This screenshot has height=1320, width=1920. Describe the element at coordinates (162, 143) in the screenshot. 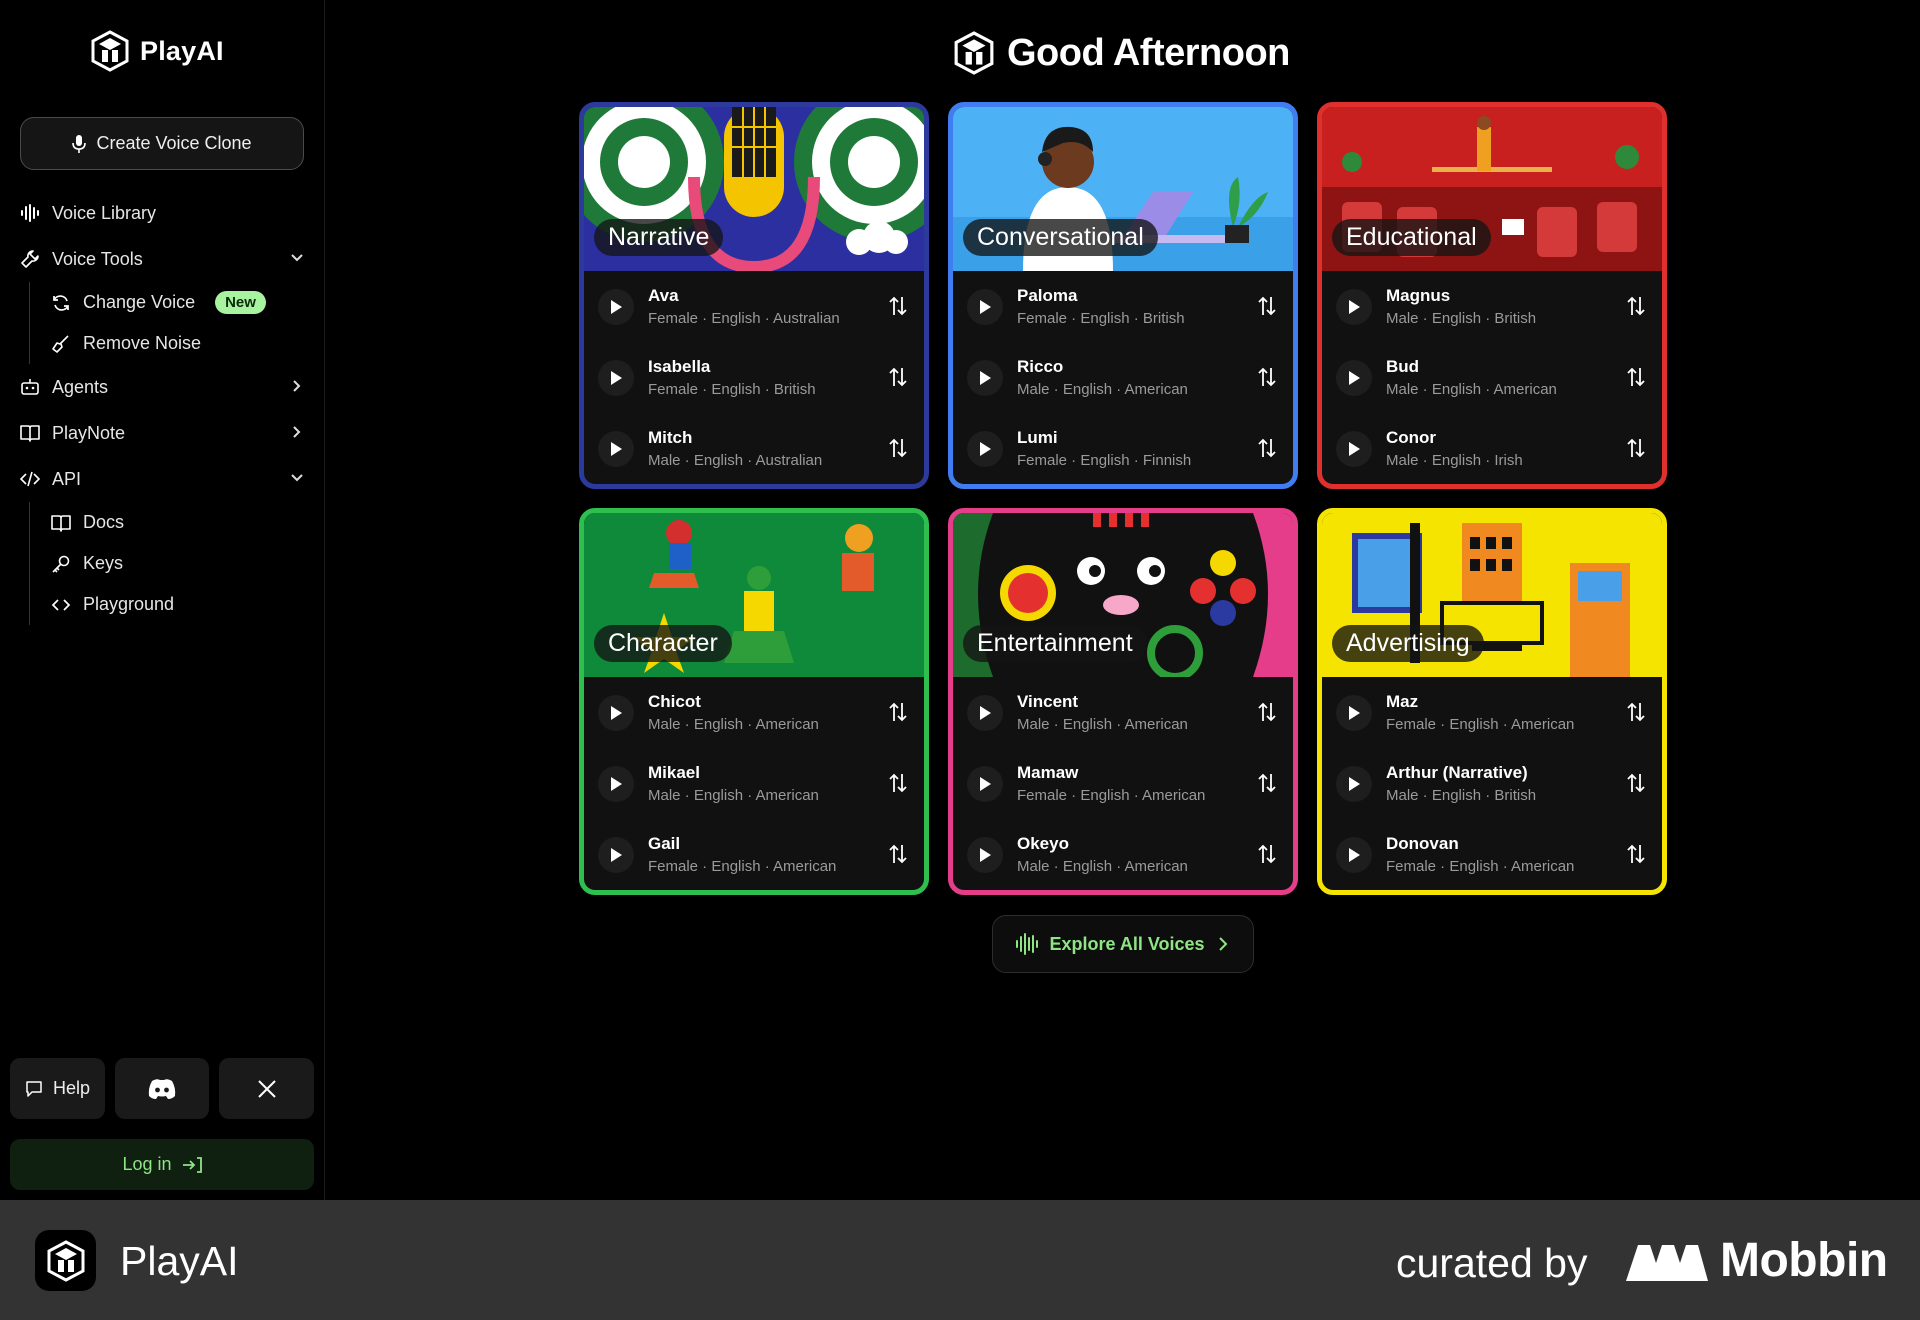

I see `create-voice-clone-button: Create Voice Clone` at that location.